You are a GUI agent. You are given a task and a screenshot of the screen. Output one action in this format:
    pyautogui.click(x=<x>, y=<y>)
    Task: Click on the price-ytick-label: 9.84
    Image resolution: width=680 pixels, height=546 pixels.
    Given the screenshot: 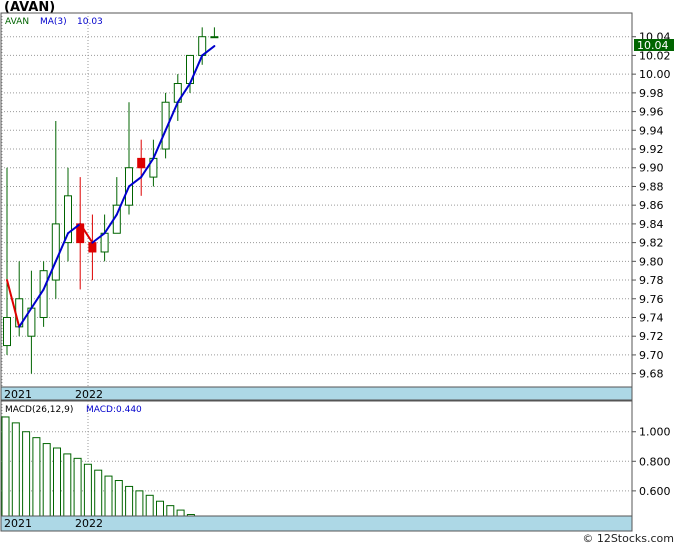 What is the action you would take?
    pyautogui.click(x=651, y=224)
    